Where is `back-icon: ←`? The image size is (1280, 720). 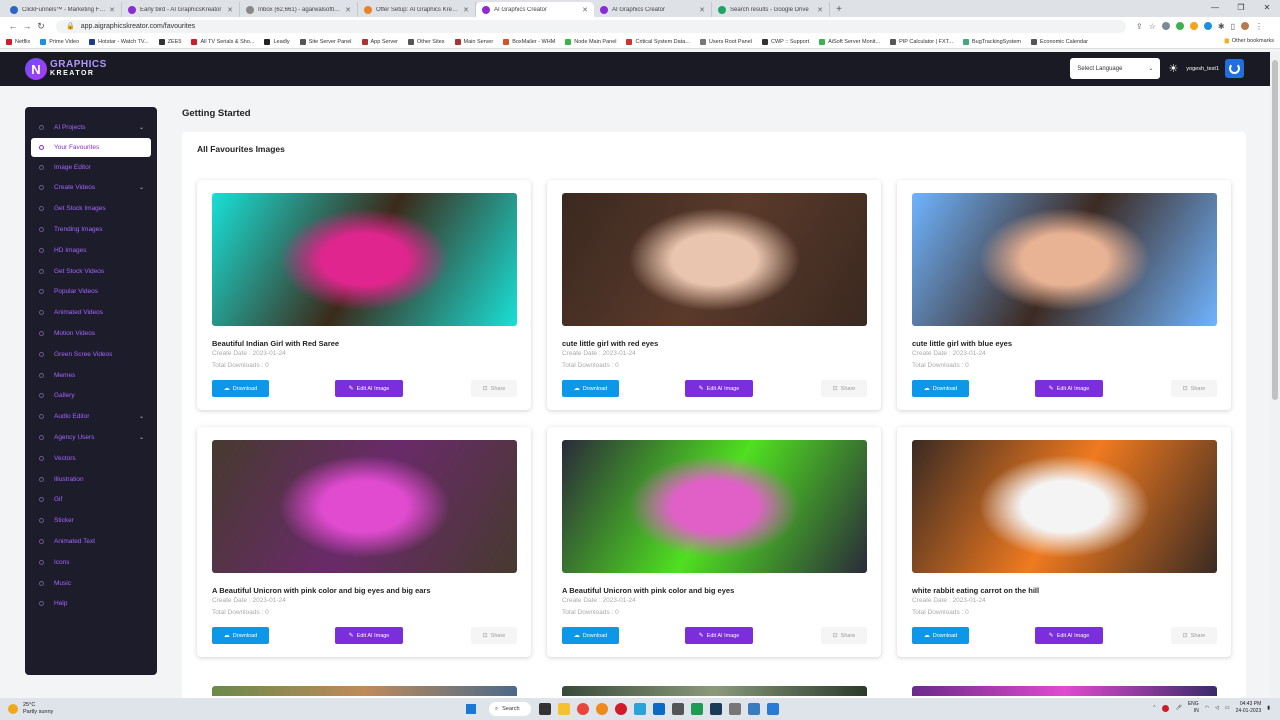
back-icon: ← is located at coordinates (13, 26).